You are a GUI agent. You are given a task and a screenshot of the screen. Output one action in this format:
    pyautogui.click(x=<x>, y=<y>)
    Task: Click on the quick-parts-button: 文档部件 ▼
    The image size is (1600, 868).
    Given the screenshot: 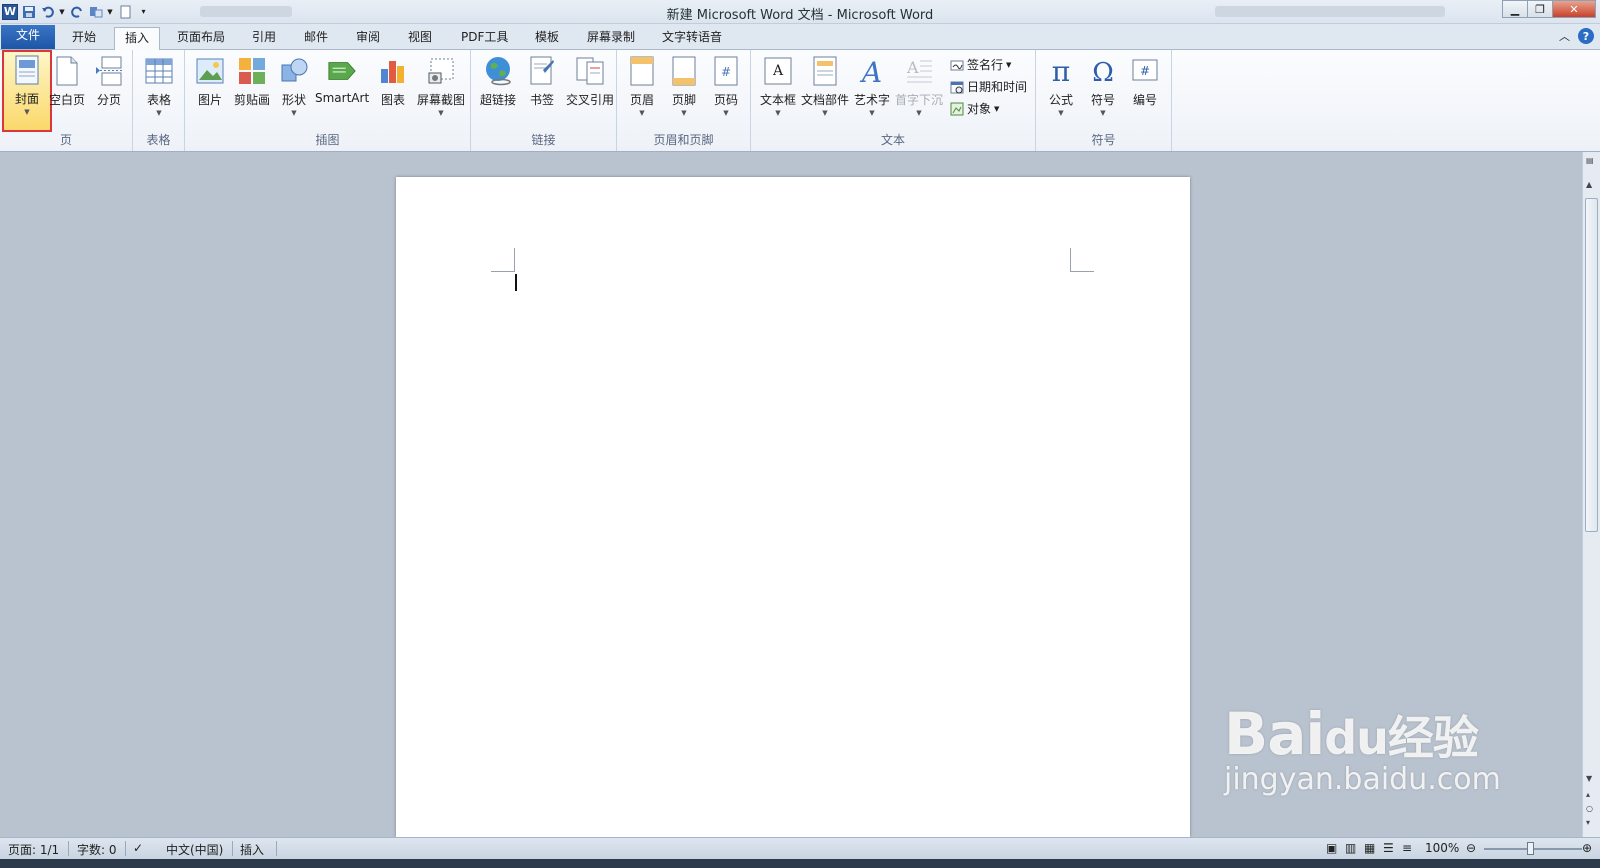 What is the action you would take?
    pyautogui.click(x=825, y=88)
    